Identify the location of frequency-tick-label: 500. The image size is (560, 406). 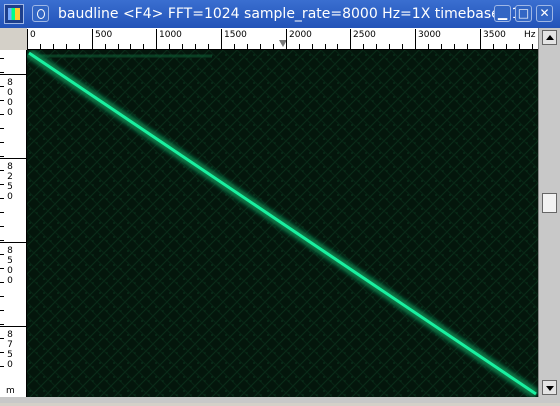
(104, 35).